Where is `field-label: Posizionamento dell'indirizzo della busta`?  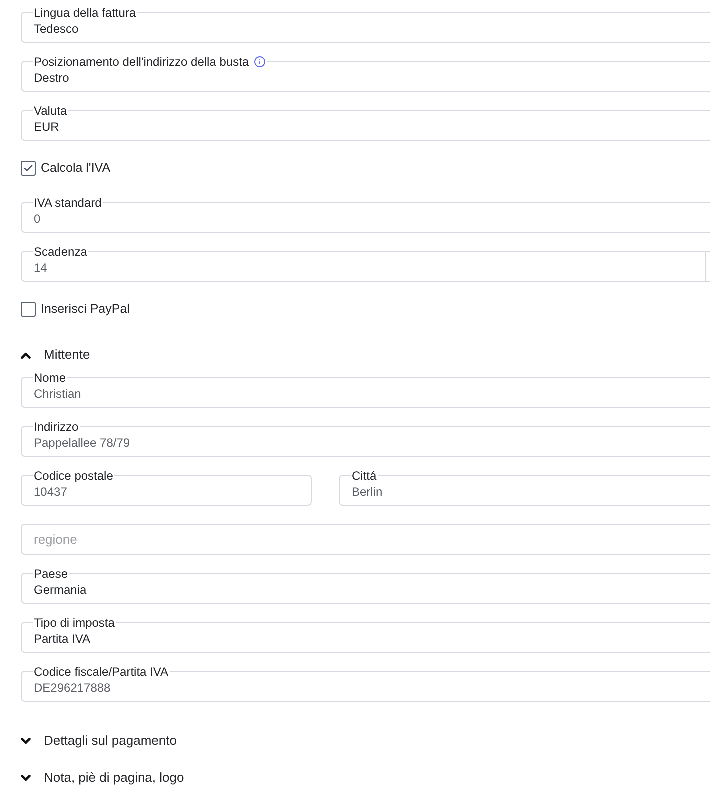 field-label: Posizionamento dell'indirizzo della busta is located at coordinates (142, 62).